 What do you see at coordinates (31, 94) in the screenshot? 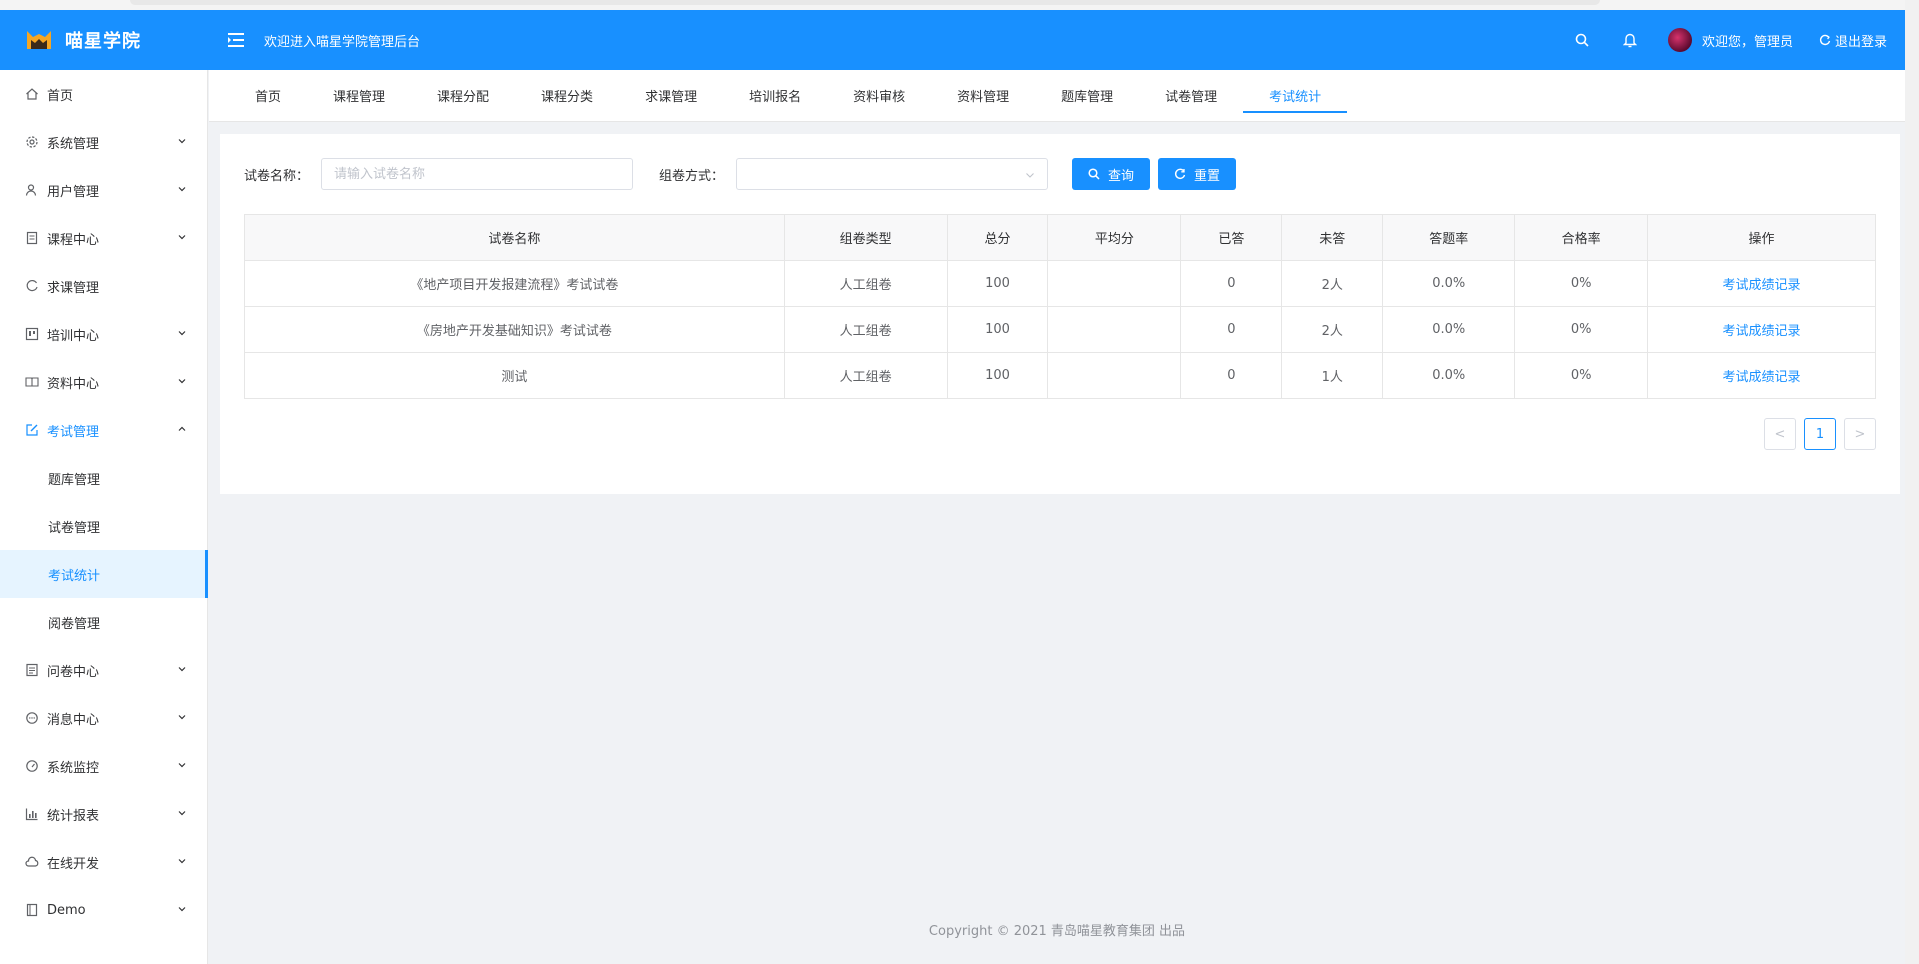
I see `home-icon` at bounding box center [31, 94].